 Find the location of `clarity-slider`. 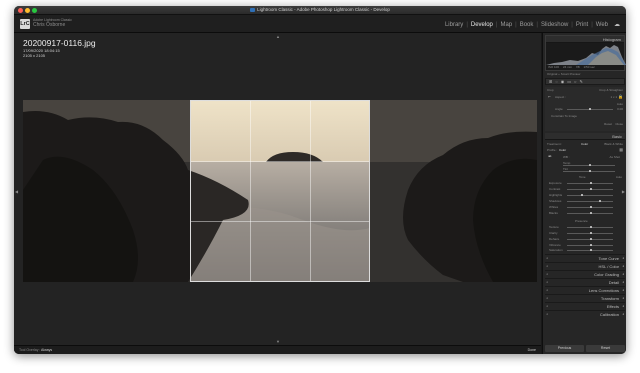

clarity-slider is located at coordinates (590, 232).